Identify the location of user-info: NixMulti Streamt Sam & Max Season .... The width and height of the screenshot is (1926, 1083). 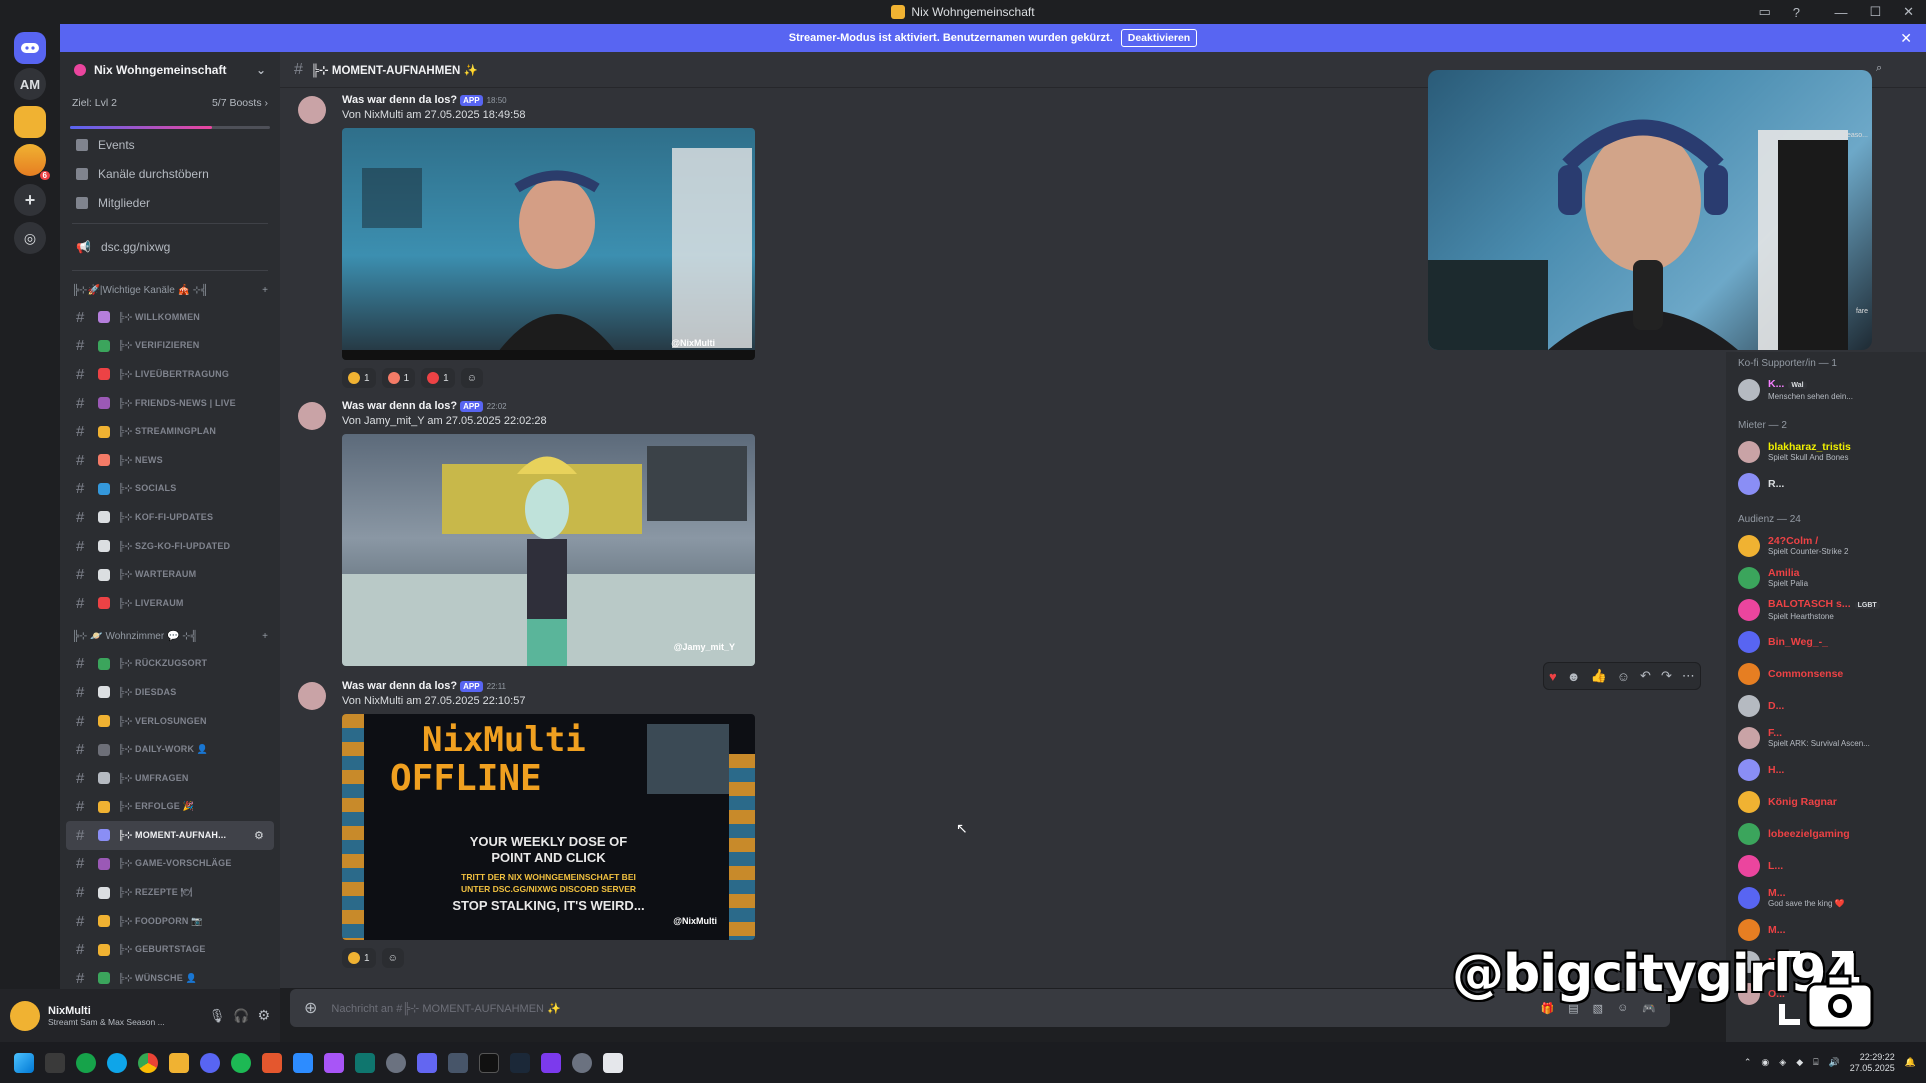
(124, 1016).